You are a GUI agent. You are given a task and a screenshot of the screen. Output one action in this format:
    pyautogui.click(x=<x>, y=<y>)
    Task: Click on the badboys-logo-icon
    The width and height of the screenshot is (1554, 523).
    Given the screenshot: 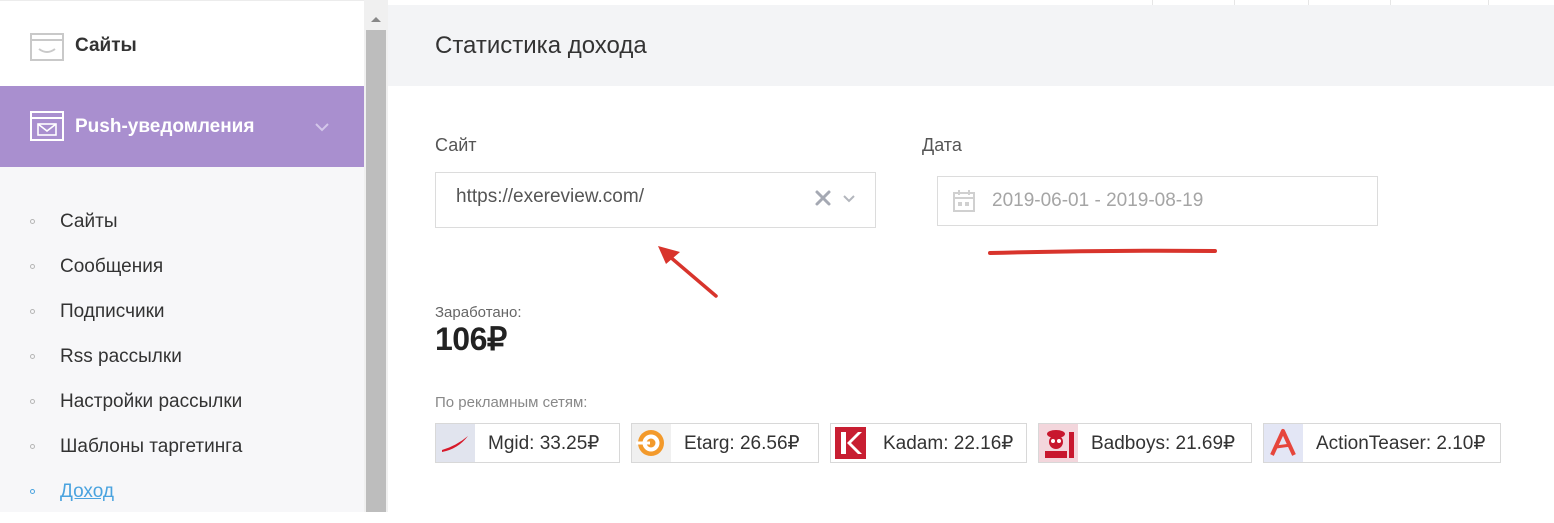 What is the action you would take?
    pyautogui.click(x=1058, y=443)
    